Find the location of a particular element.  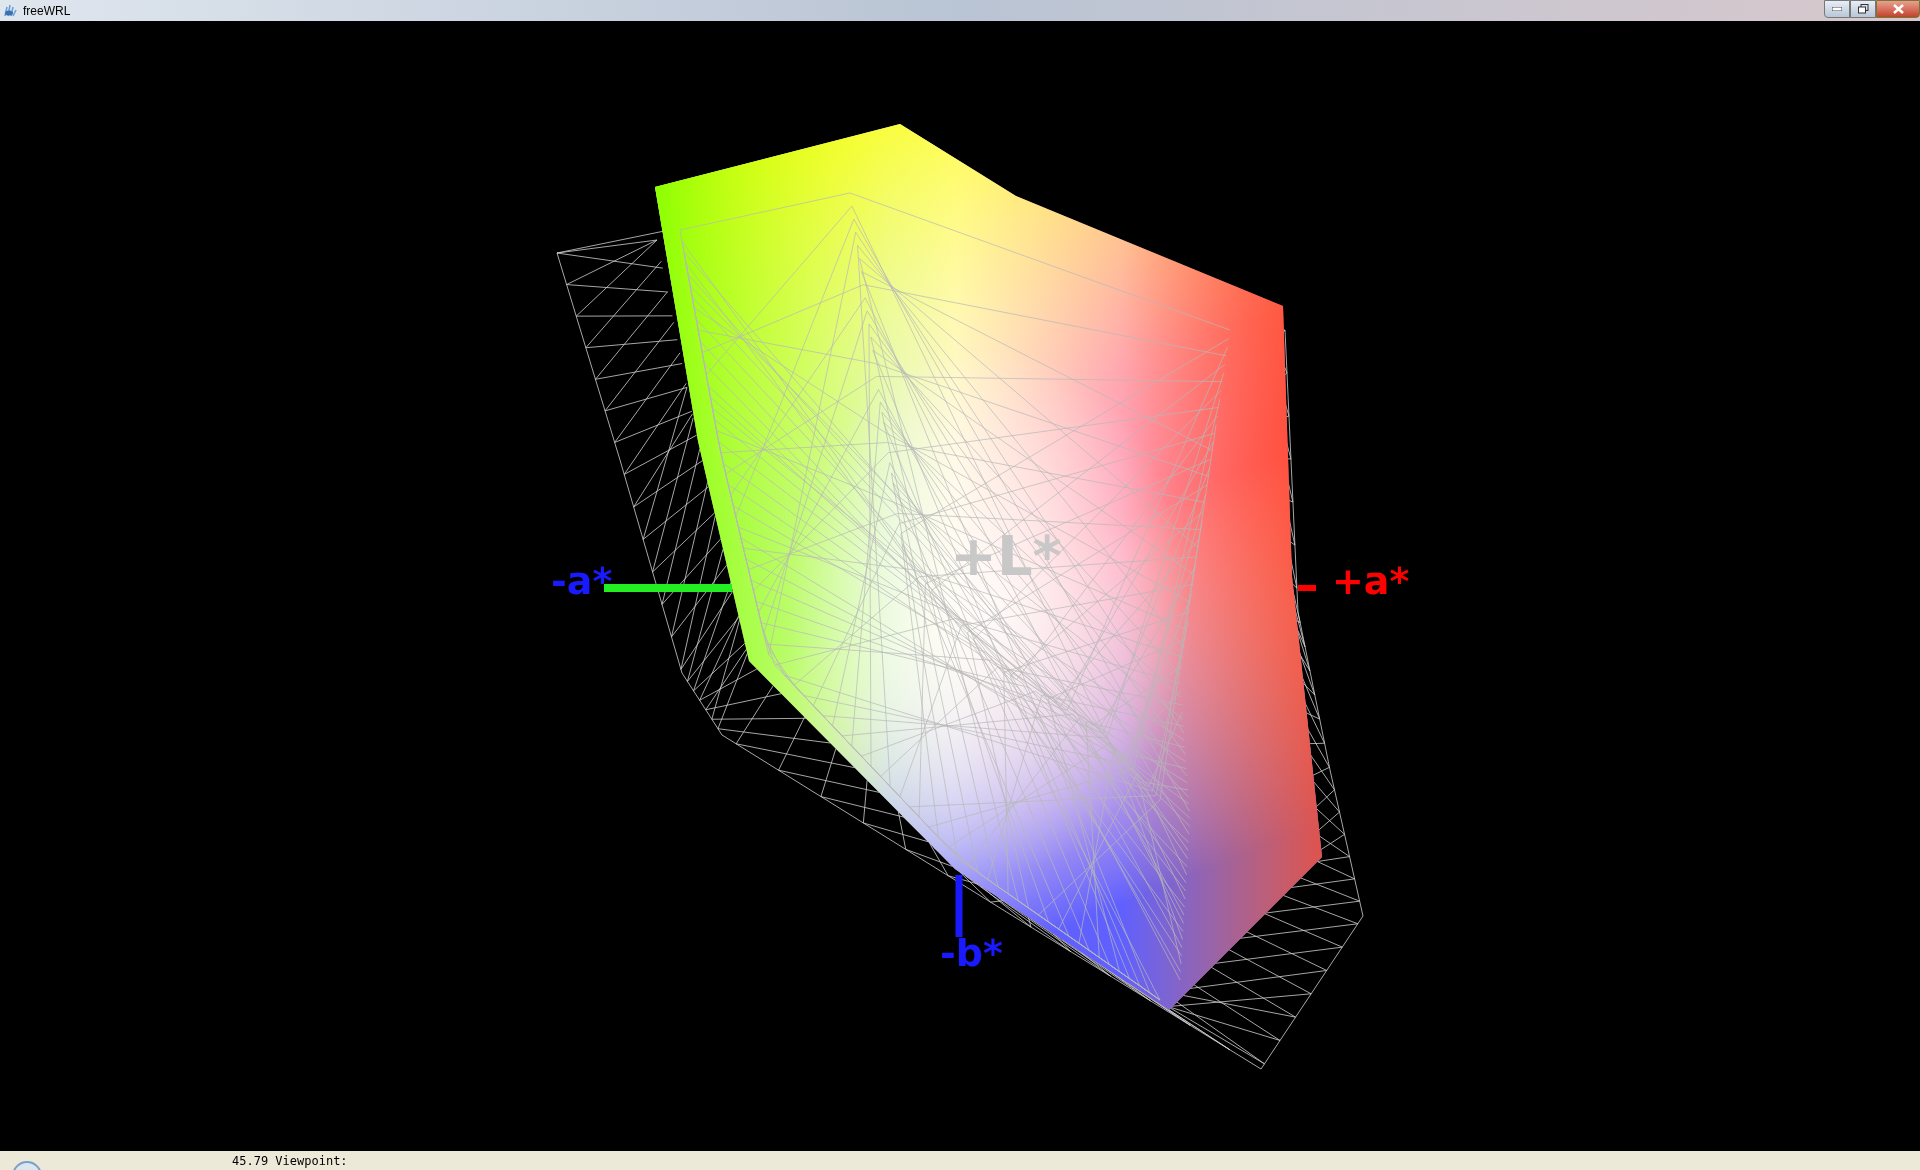

minimize-icon is located at coordinates (1837, 9).